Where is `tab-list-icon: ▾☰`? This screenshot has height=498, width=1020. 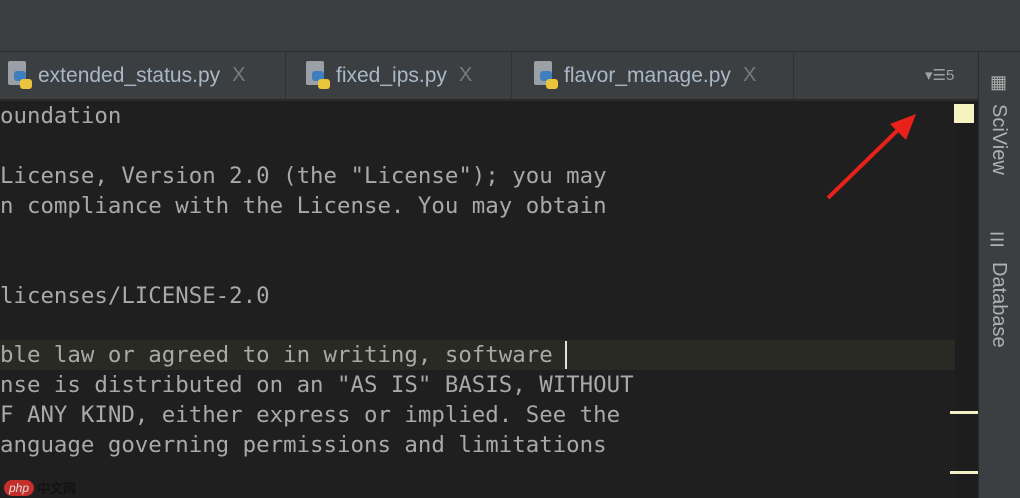 tab-list-icon: ▾☰ is located at coordinates (935, 75).